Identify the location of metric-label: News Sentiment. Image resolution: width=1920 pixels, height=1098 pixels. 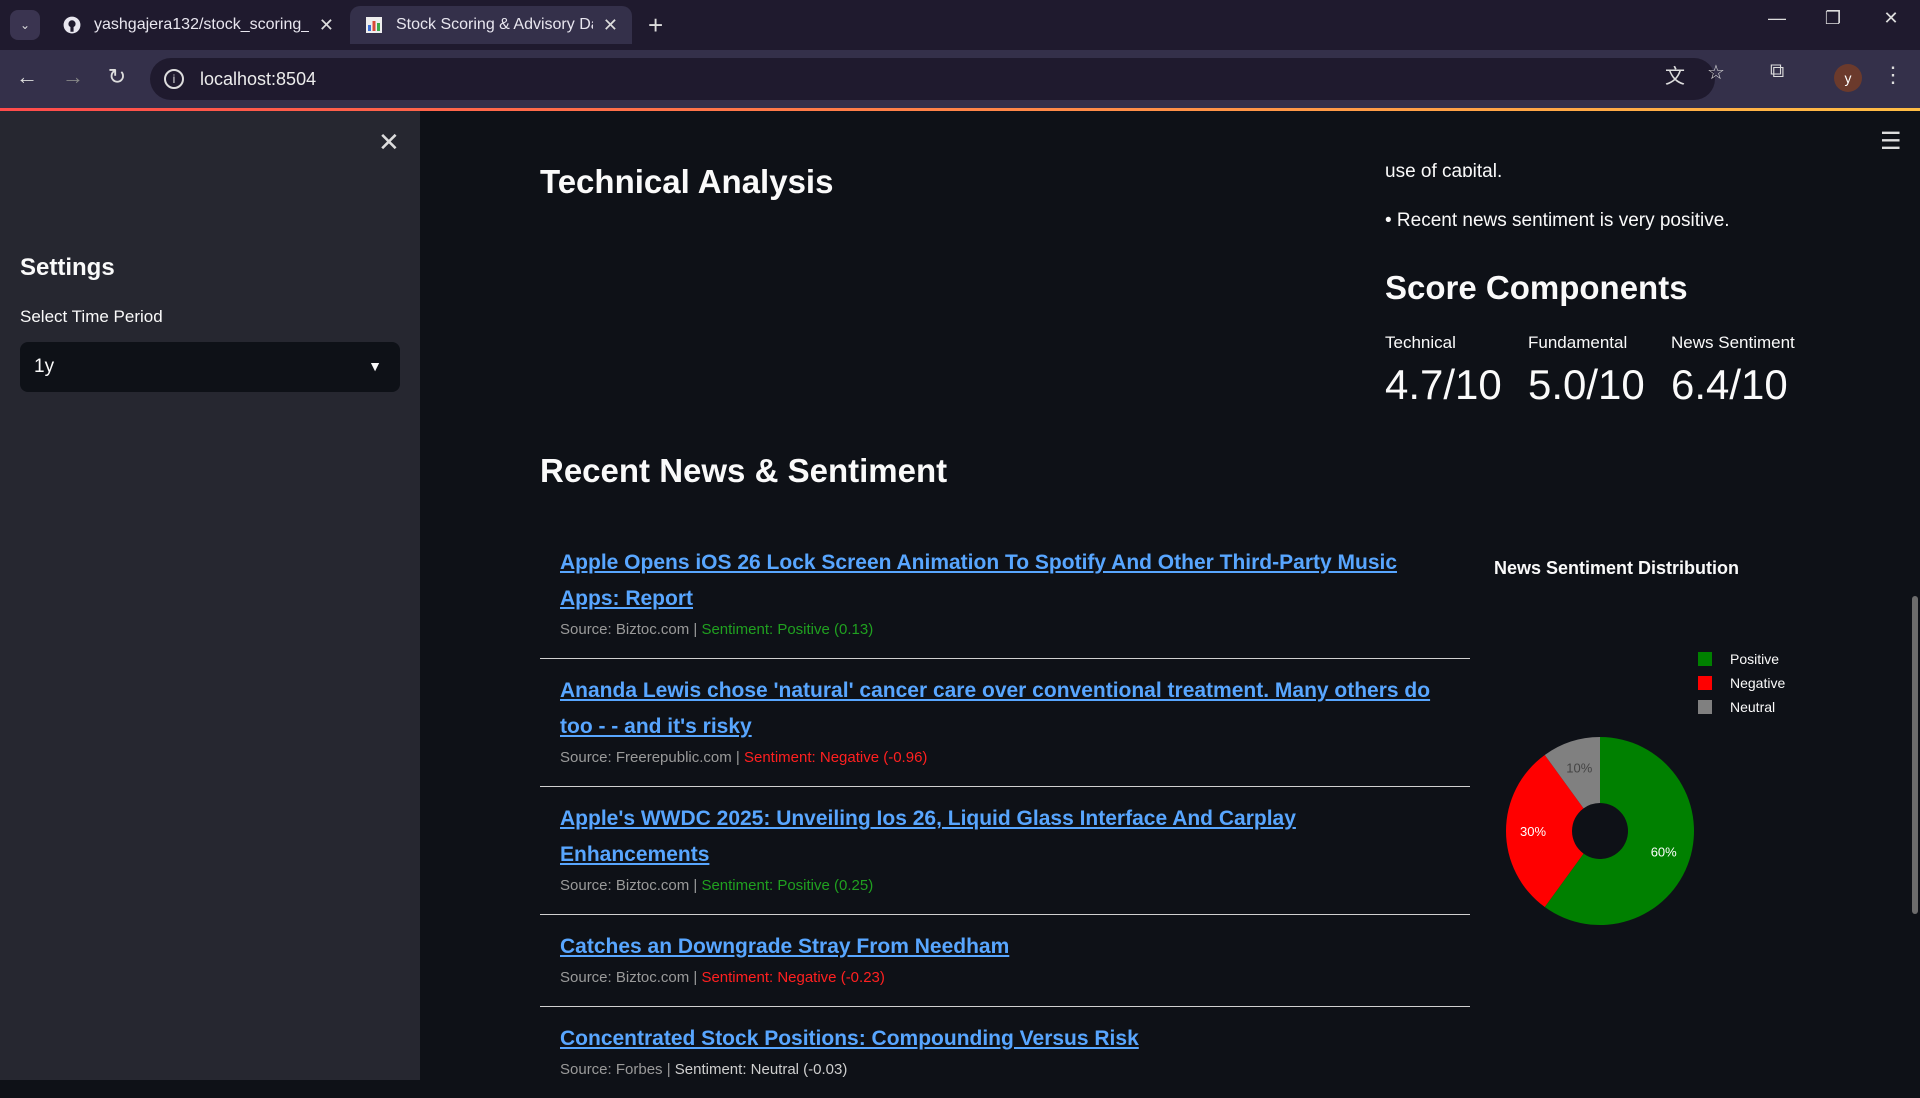
(1733, 342).